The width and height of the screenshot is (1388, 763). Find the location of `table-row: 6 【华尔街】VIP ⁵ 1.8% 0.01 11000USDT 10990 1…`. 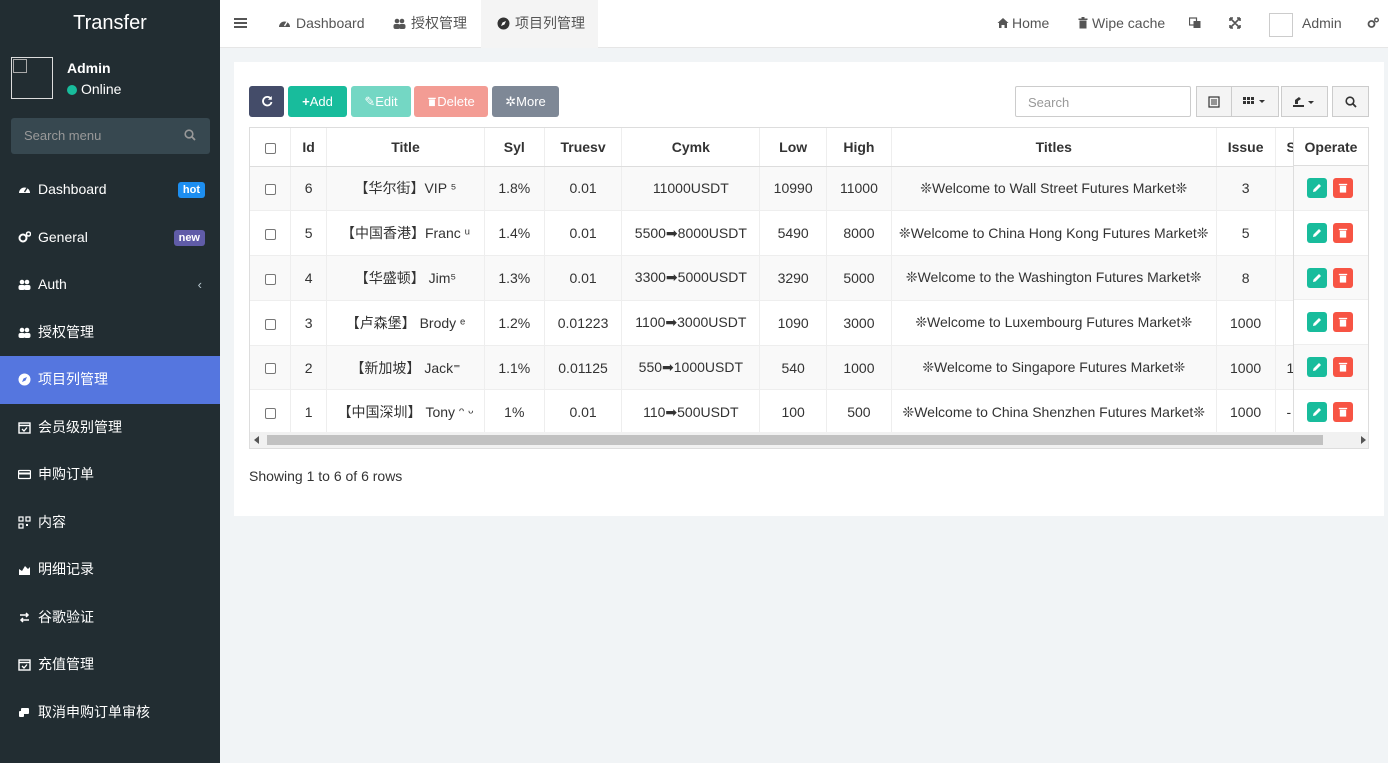

table-row: 6 【华尔街】VIP ⁵ 1.8% 0.01 11000USDT 10990 1… is located at coordinates (809, 189).